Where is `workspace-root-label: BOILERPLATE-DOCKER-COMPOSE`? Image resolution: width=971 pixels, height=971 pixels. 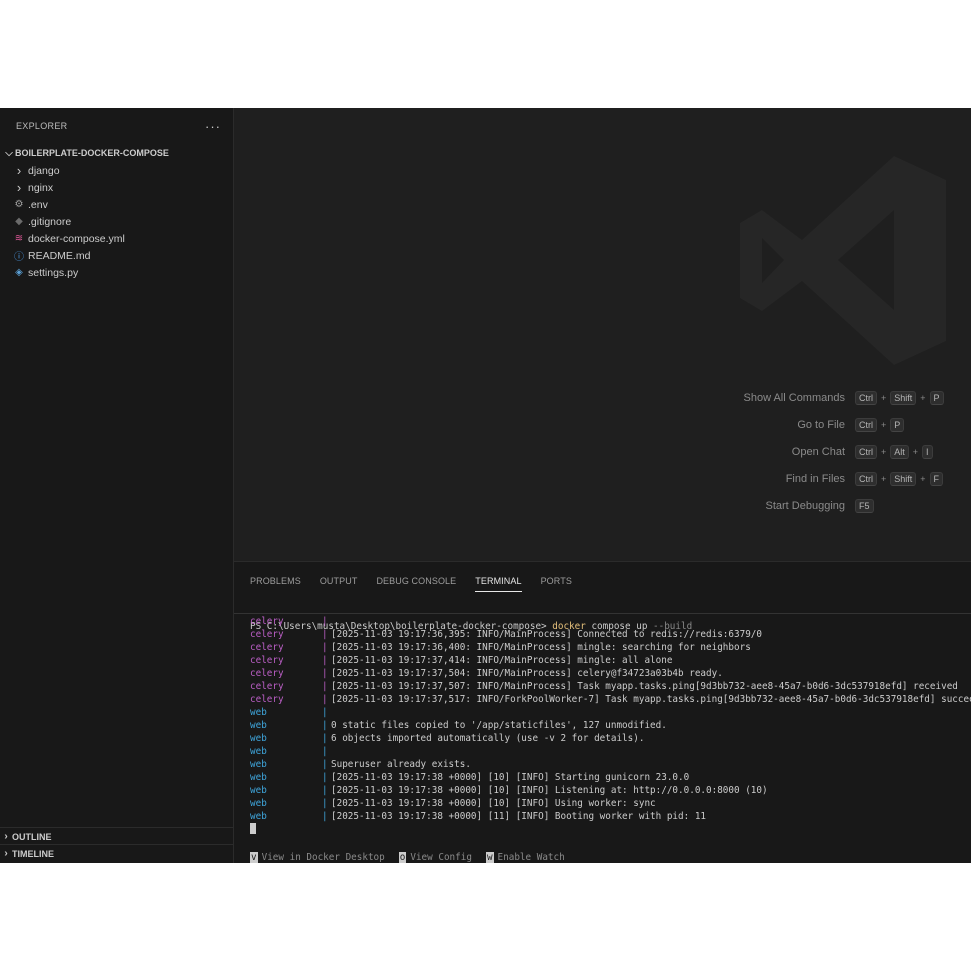 workspace-root-label: BOILERPLATE-DOCKER-COMPOSE is located at coordinates (92, 153).